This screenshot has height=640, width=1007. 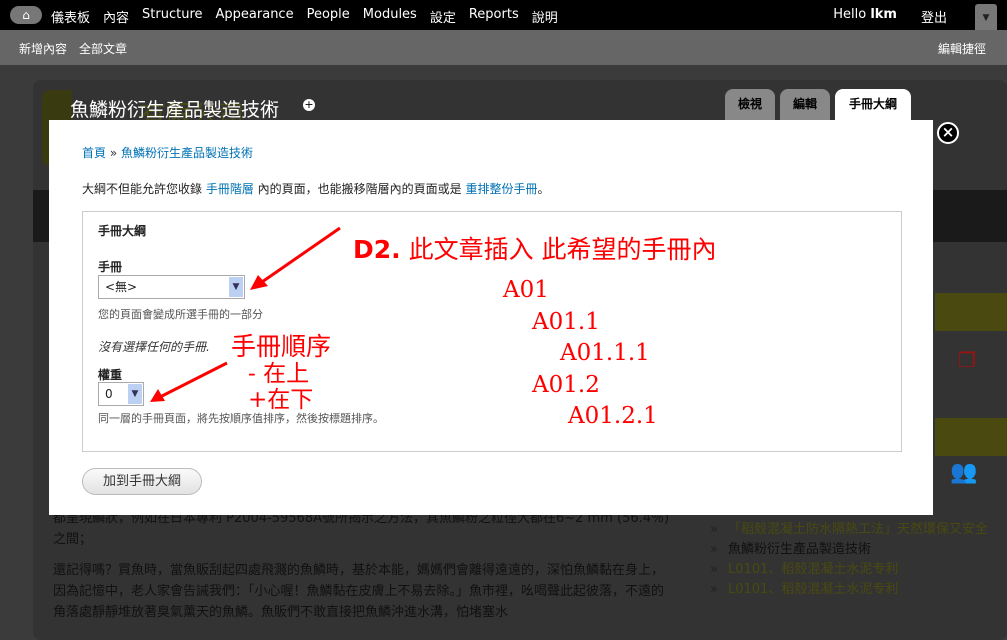 I want to click on annotation-tree-item: A01.1.1, so click(x=605, y=353).